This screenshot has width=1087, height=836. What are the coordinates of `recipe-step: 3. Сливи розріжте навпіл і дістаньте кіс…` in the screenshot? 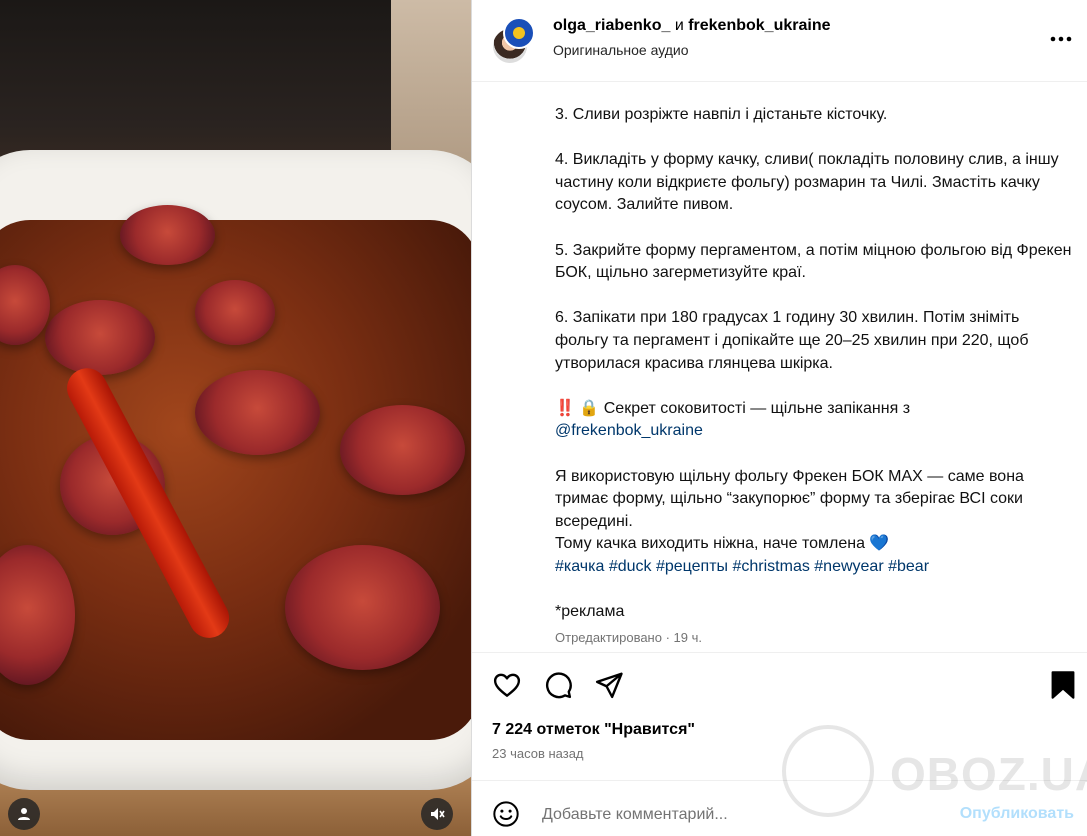 It's located at (721, 114).